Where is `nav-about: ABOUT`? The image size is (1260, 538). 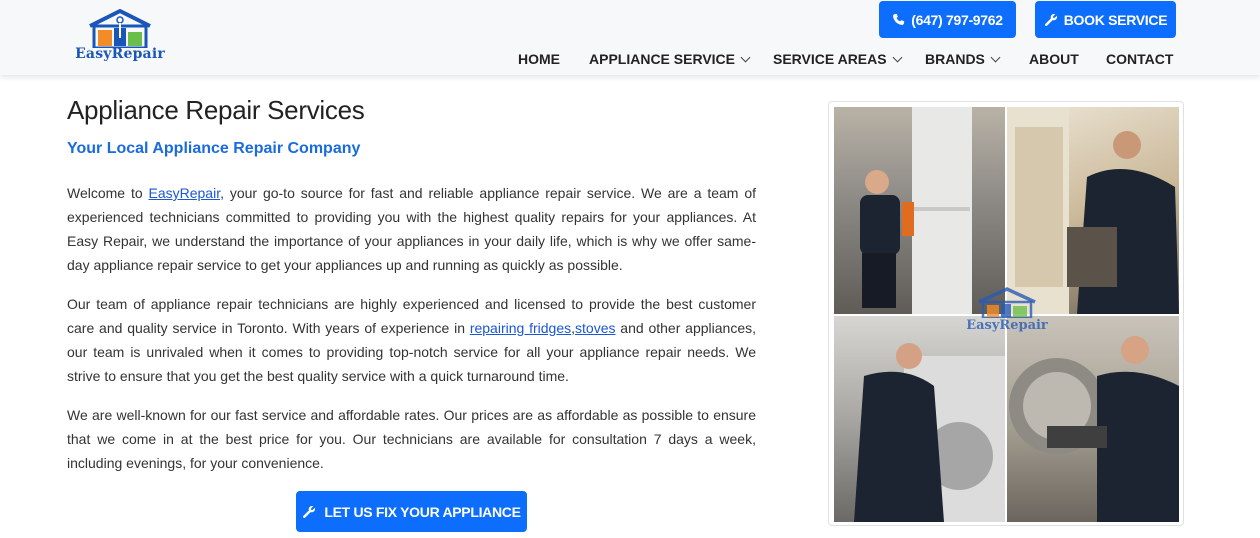 nav-about: ABOUT is located at coordinates (1054, 59).